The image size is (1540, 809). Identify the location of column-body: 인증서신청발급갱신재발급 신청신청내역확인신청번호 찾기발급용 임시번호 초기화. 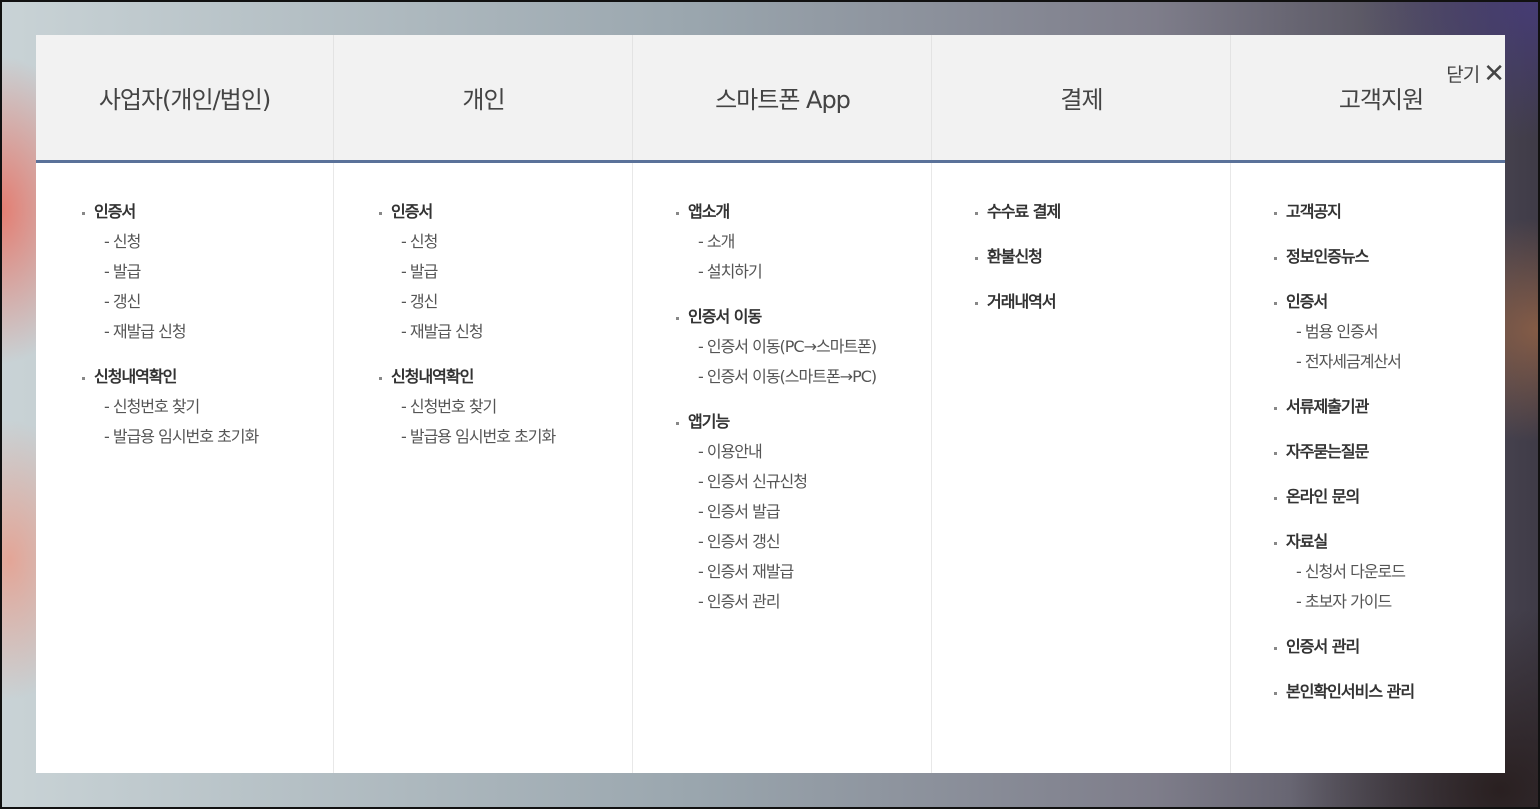
(484, 468).